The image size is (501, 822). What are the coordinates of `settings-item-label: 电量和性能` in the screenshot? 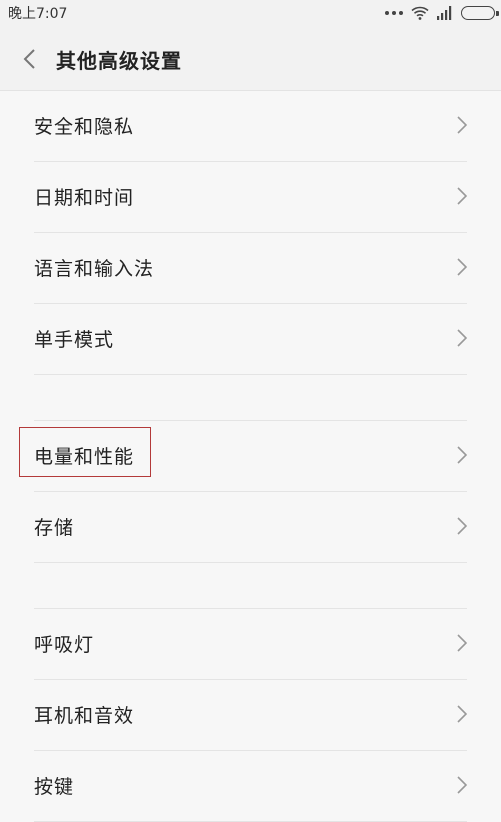 It's located at (84, 457).